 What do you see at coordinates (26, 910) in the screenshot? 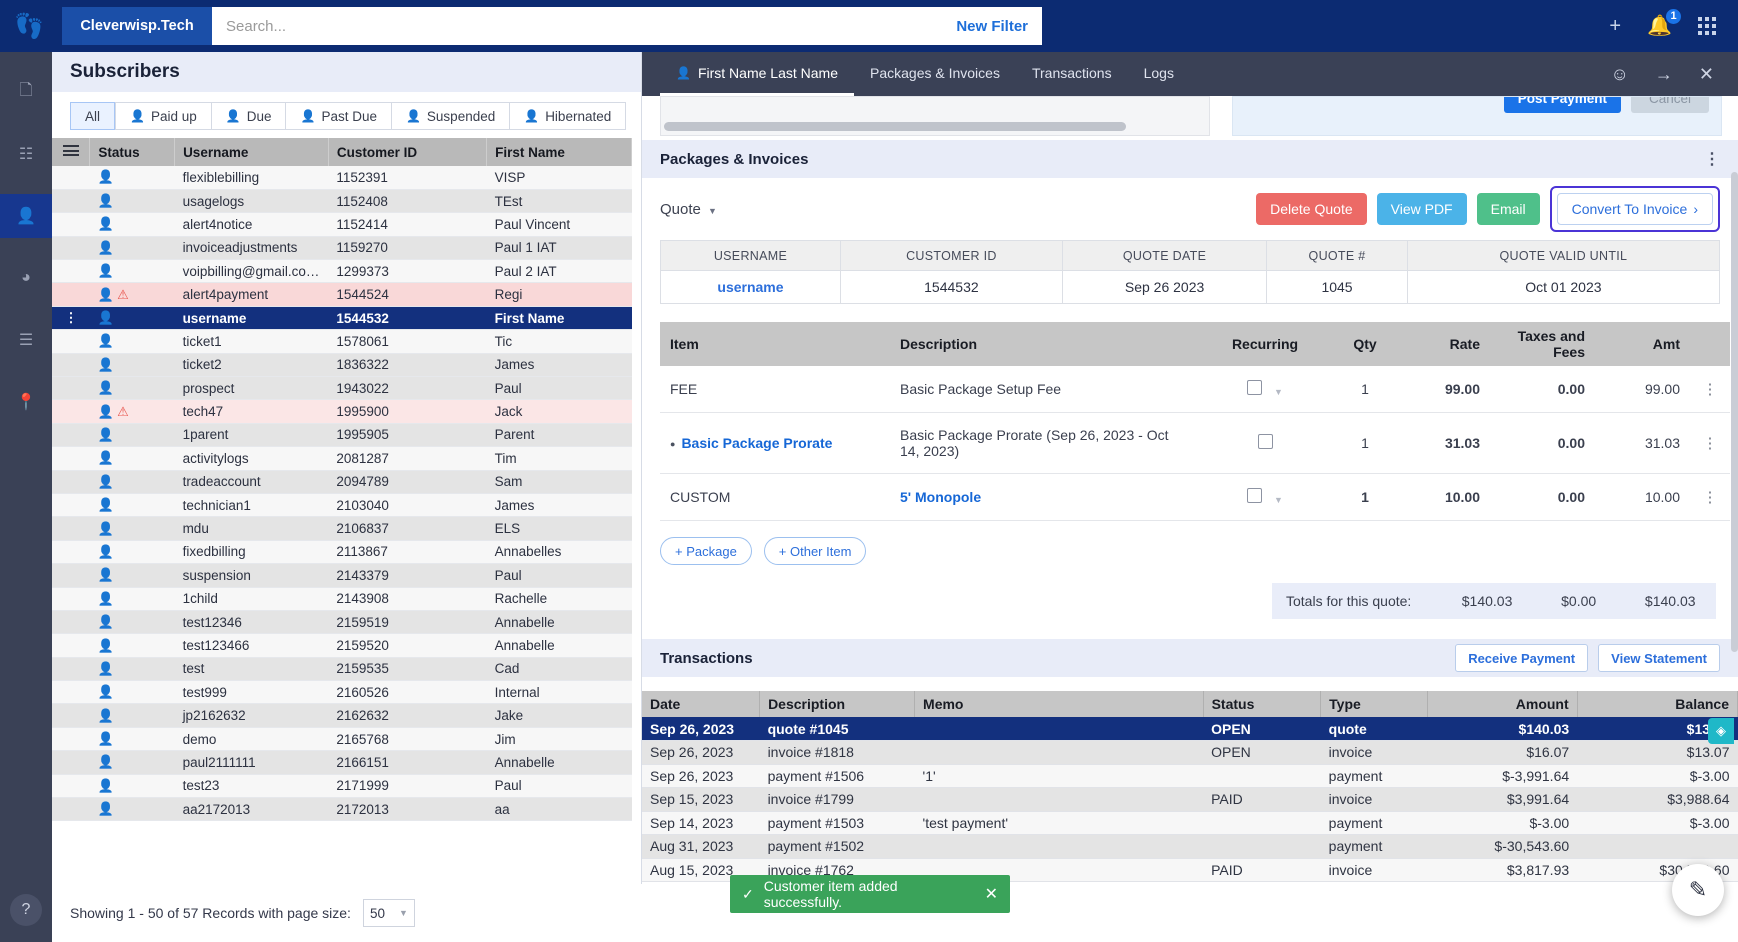
I see `help-button: ?` at bounding box center [26, 910].